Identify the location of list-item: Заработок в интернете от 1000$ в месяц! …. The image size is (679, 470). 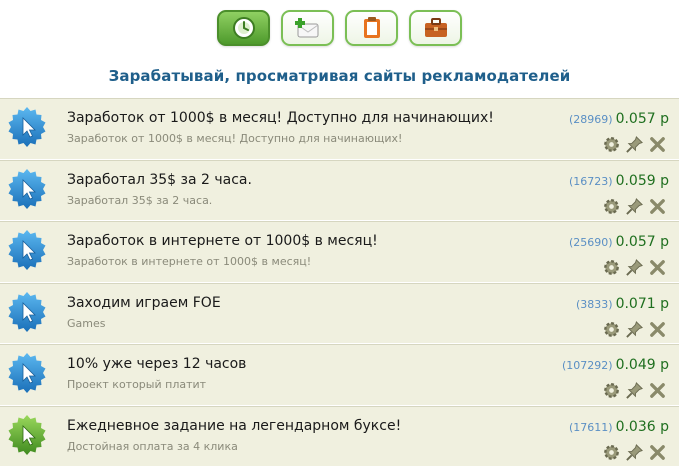
(339, 252).